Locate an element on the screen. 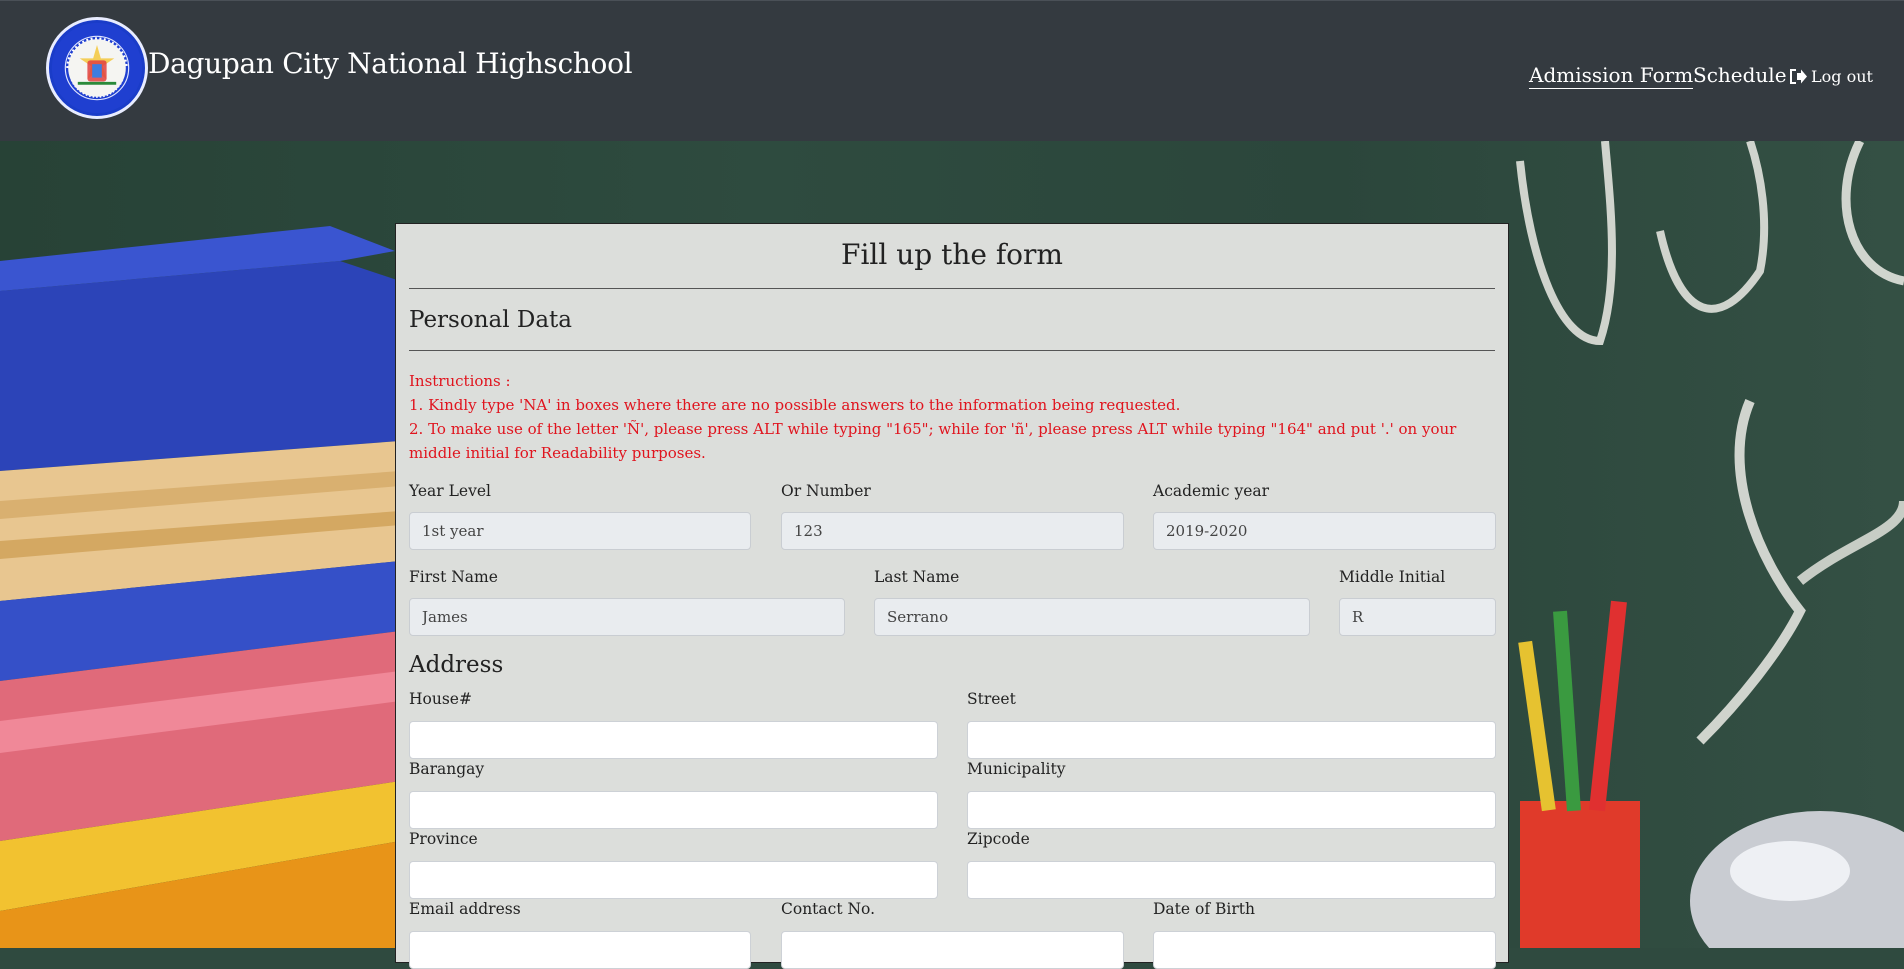 This screenshot has height=969, width=1904. zipcode-input is located at coordinates (1231, 880).